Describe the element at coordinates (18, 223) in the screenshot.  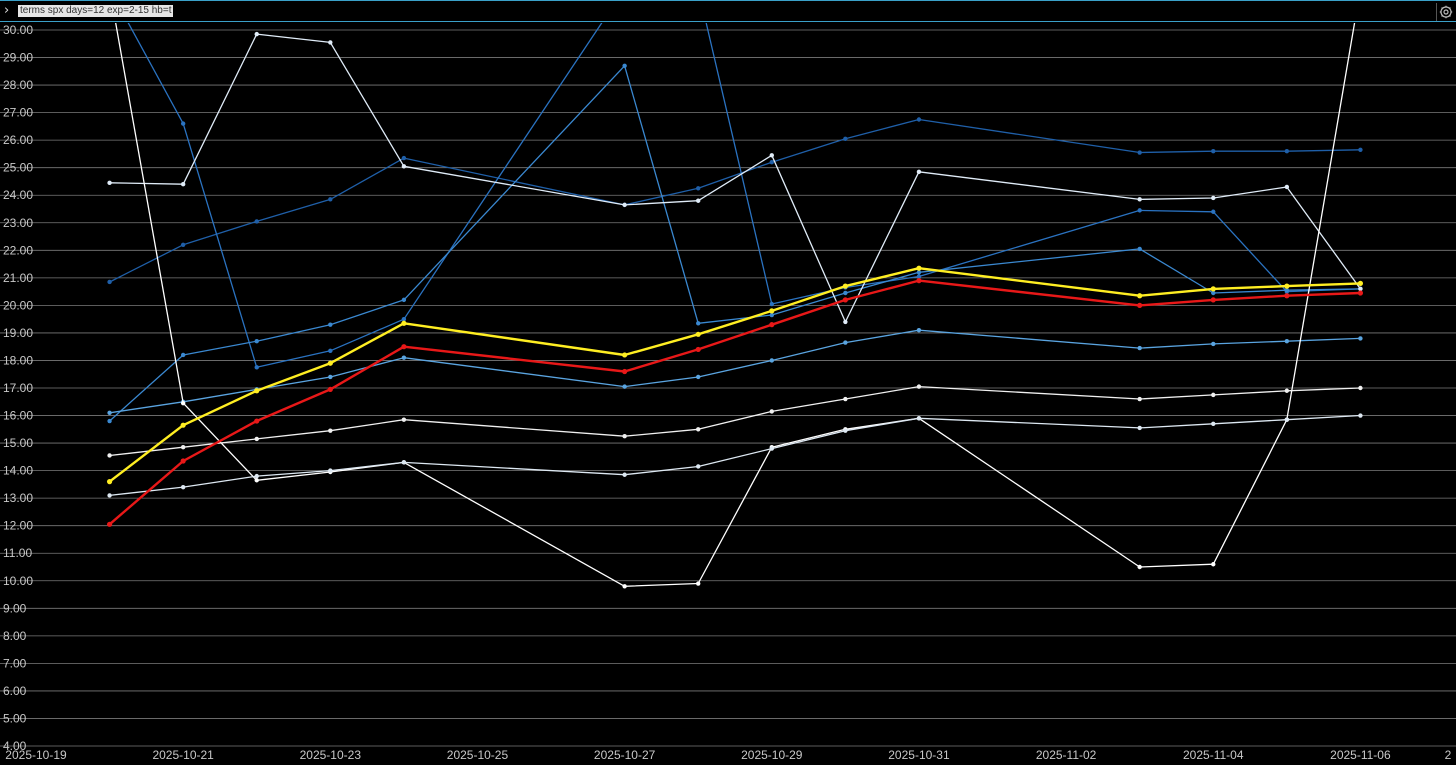
I see `y-tick-label: 23.00` at that location.